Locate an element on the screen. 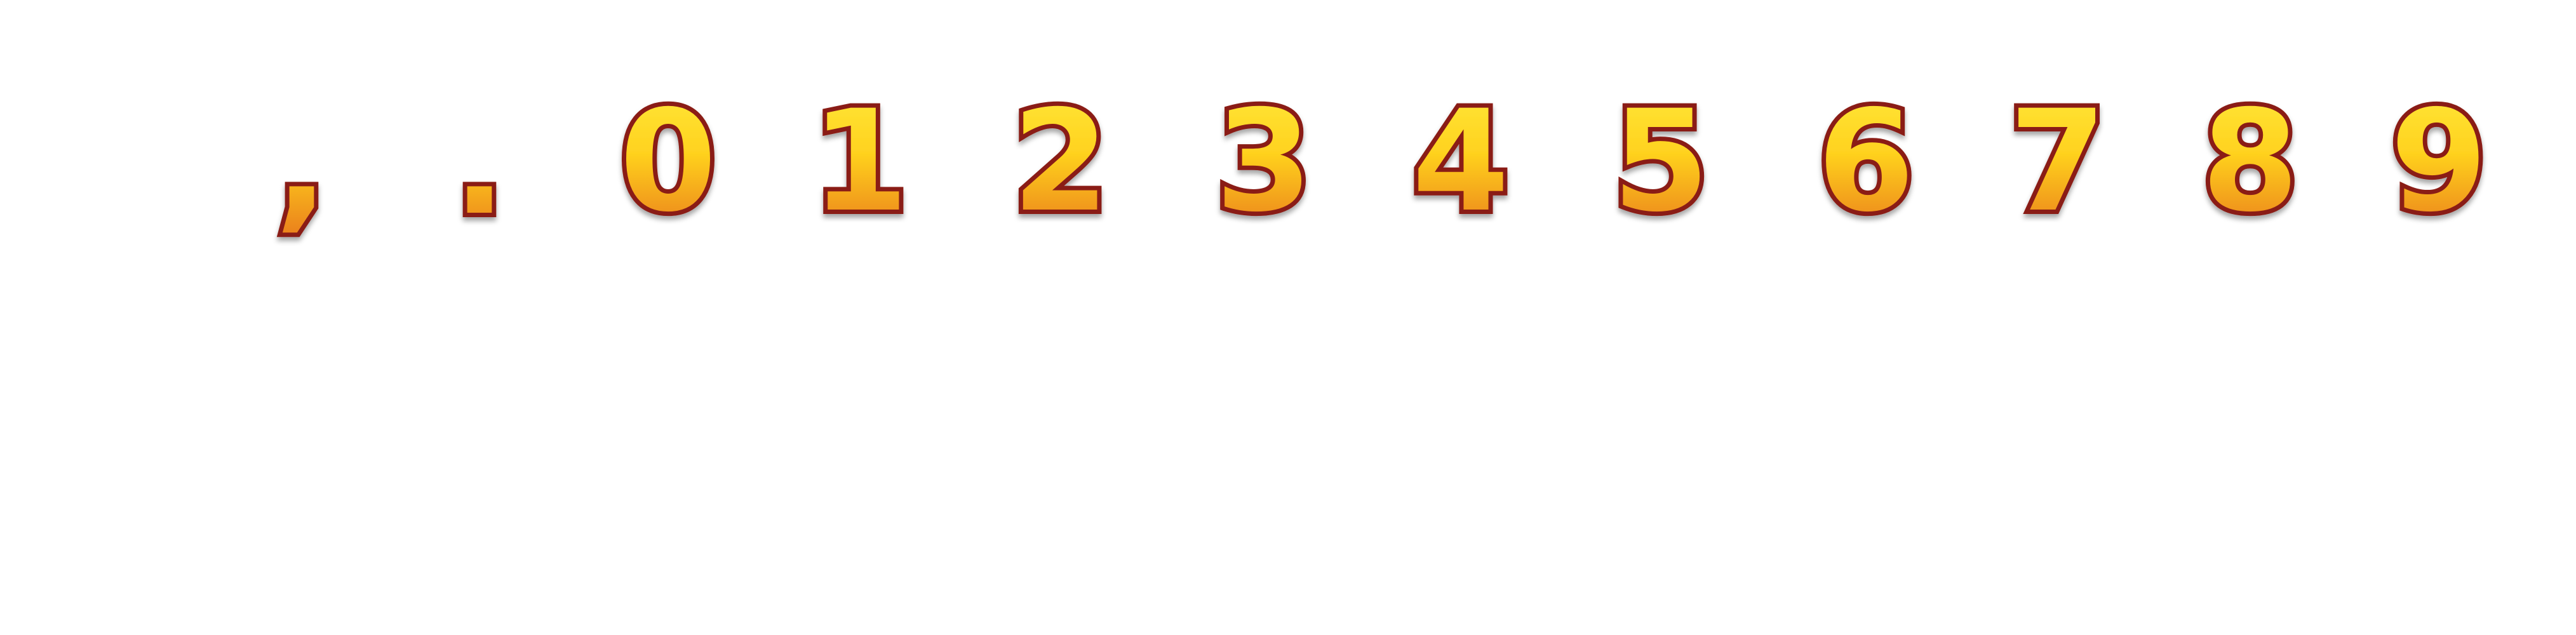  glyph-digit-7-svg: 7 is located at coordinates (2057, 161).